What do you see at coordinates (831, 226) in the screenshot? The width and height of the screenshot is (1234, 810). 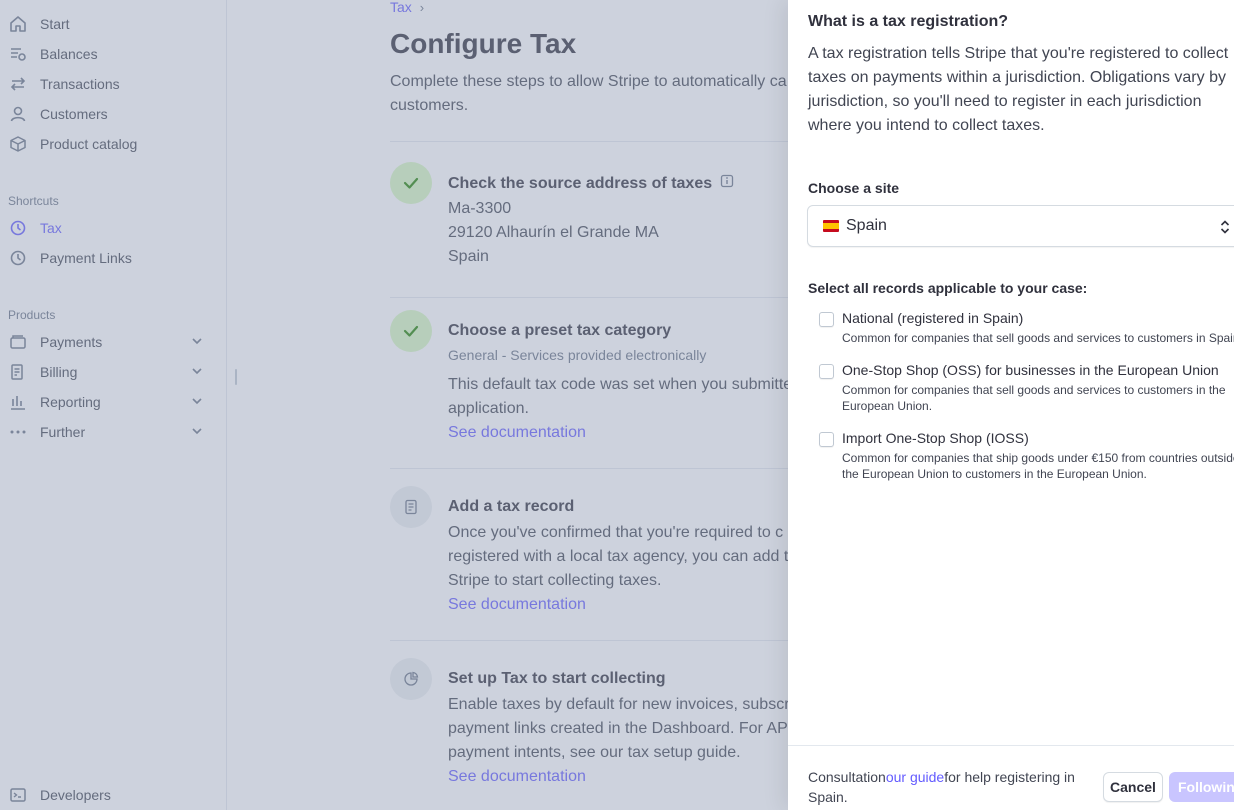 I see `spain-flag-icon` at bounding box center [831, 226].